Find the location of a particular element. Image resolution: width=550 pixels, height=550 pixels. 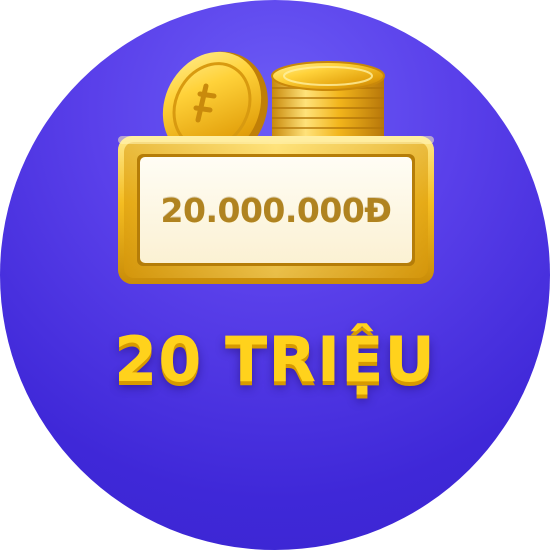

prize-amount: 20.000.000Đ is located at coordinates (276, 210).